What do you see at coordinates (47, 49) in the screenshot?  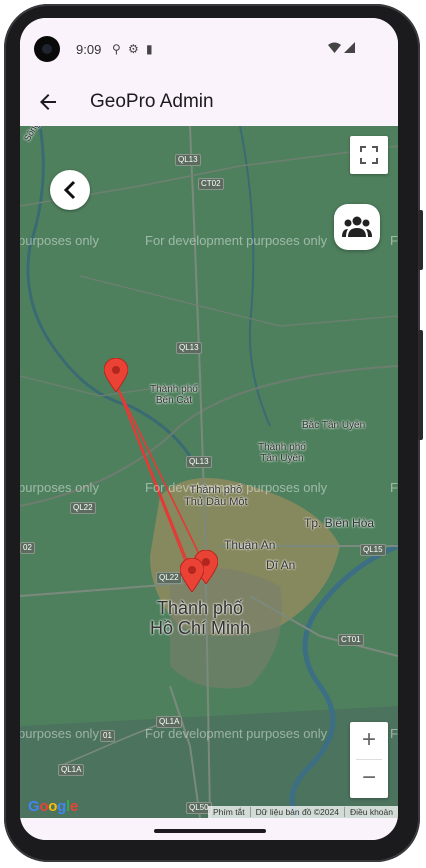 I see `front-camera` at bounding box center [47, 49].